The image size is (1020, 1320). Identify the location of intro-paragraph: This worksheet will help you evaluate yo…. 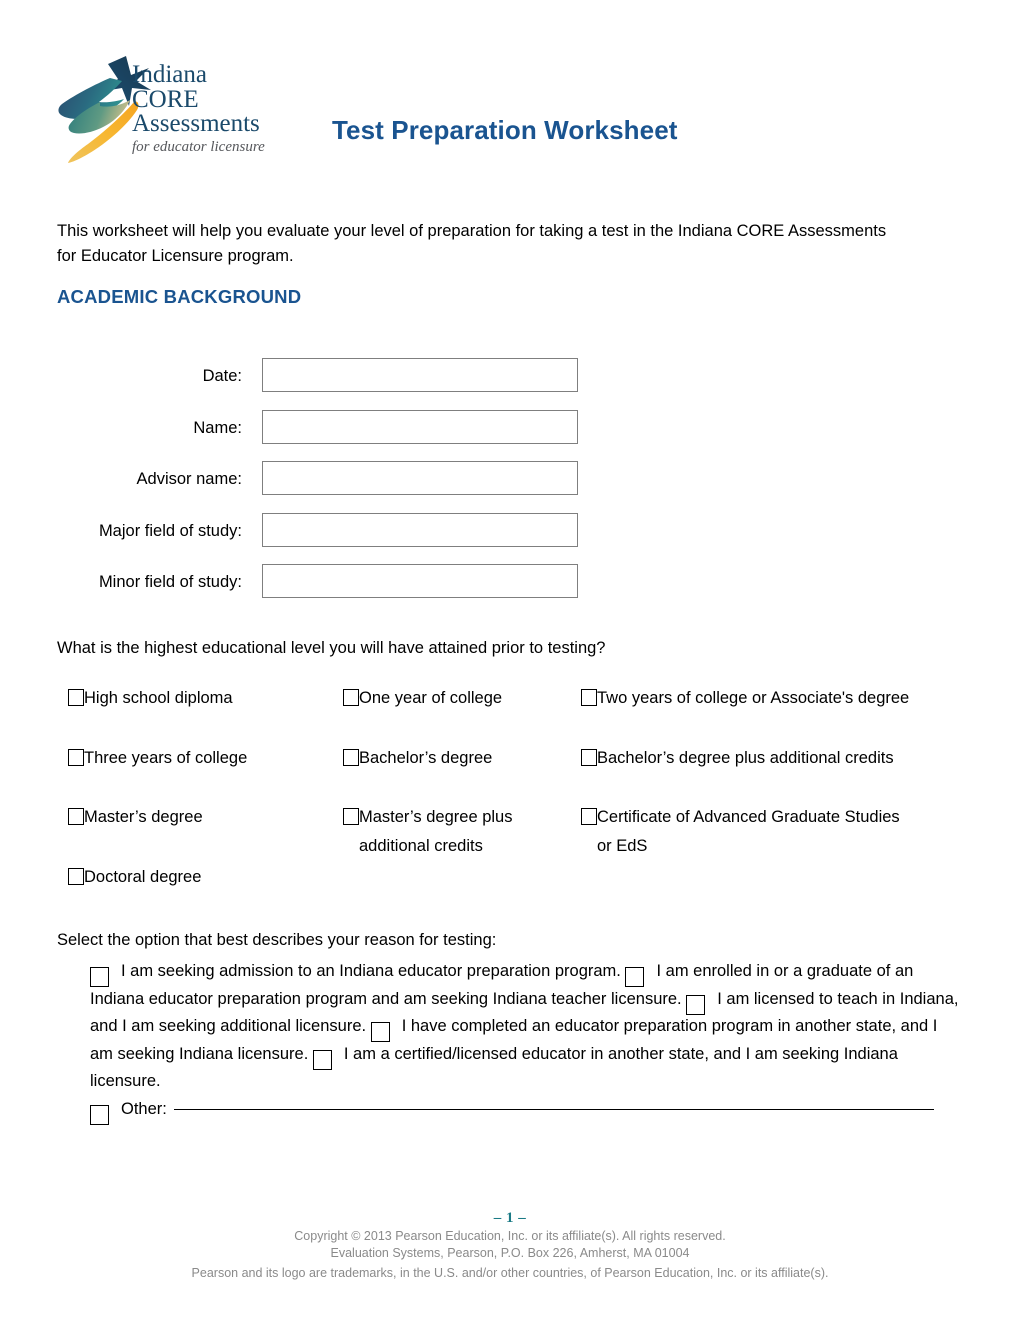
(472, 243).